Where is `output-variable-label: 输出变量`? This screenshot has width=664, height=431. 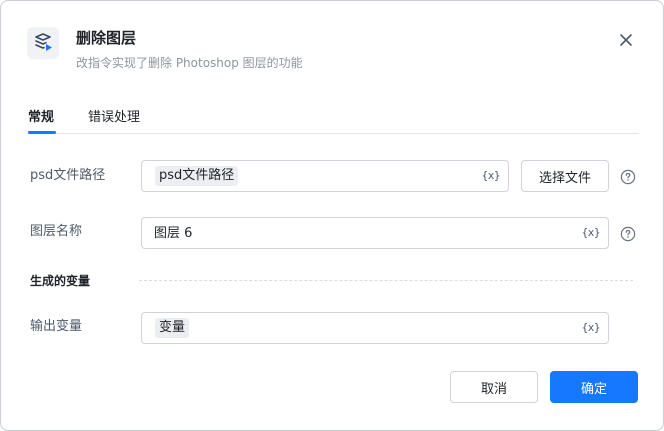
output-variable-label: 输出变量 is located at coordinates (56, 326).